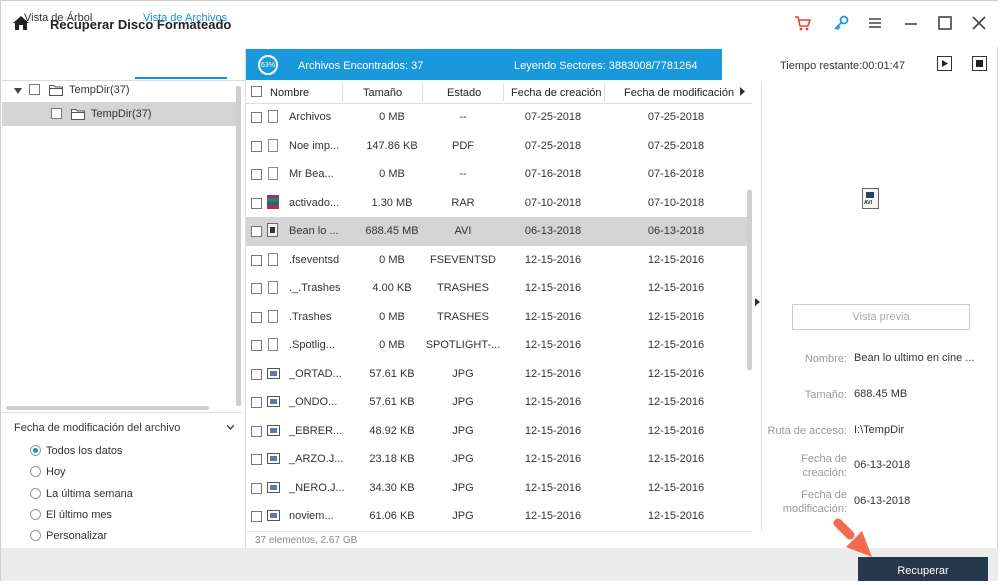 Image resolution: width=1000 pixels, height=585 pixels. Describe the element at coordinates (35, 535) in the screenshot. I see `radio-custom` at that location.